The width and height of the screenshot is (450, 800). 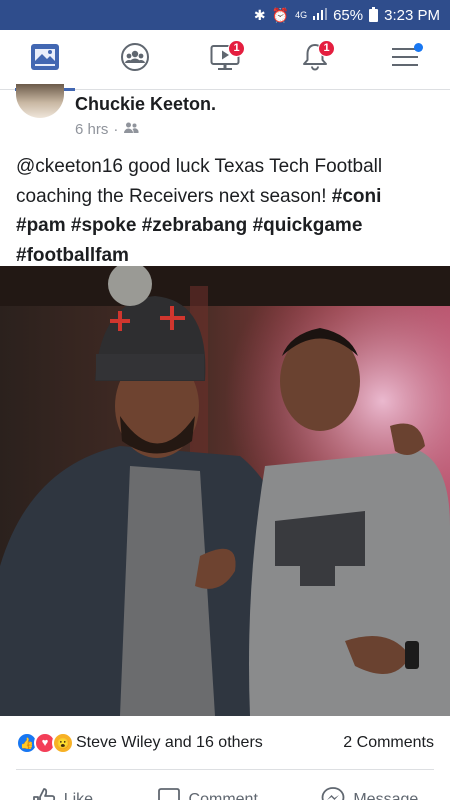 I want to click on top-nav-bar: 1 1, so click(x=225, y=60).